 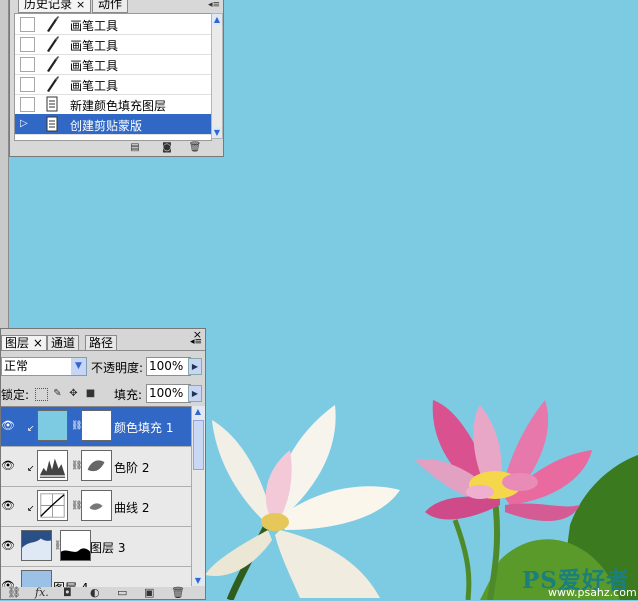 What do you see at coordinates (149, 592) in the screenshot?
I see `new-layer-icon: ▣` at bounding box center [149, 592].